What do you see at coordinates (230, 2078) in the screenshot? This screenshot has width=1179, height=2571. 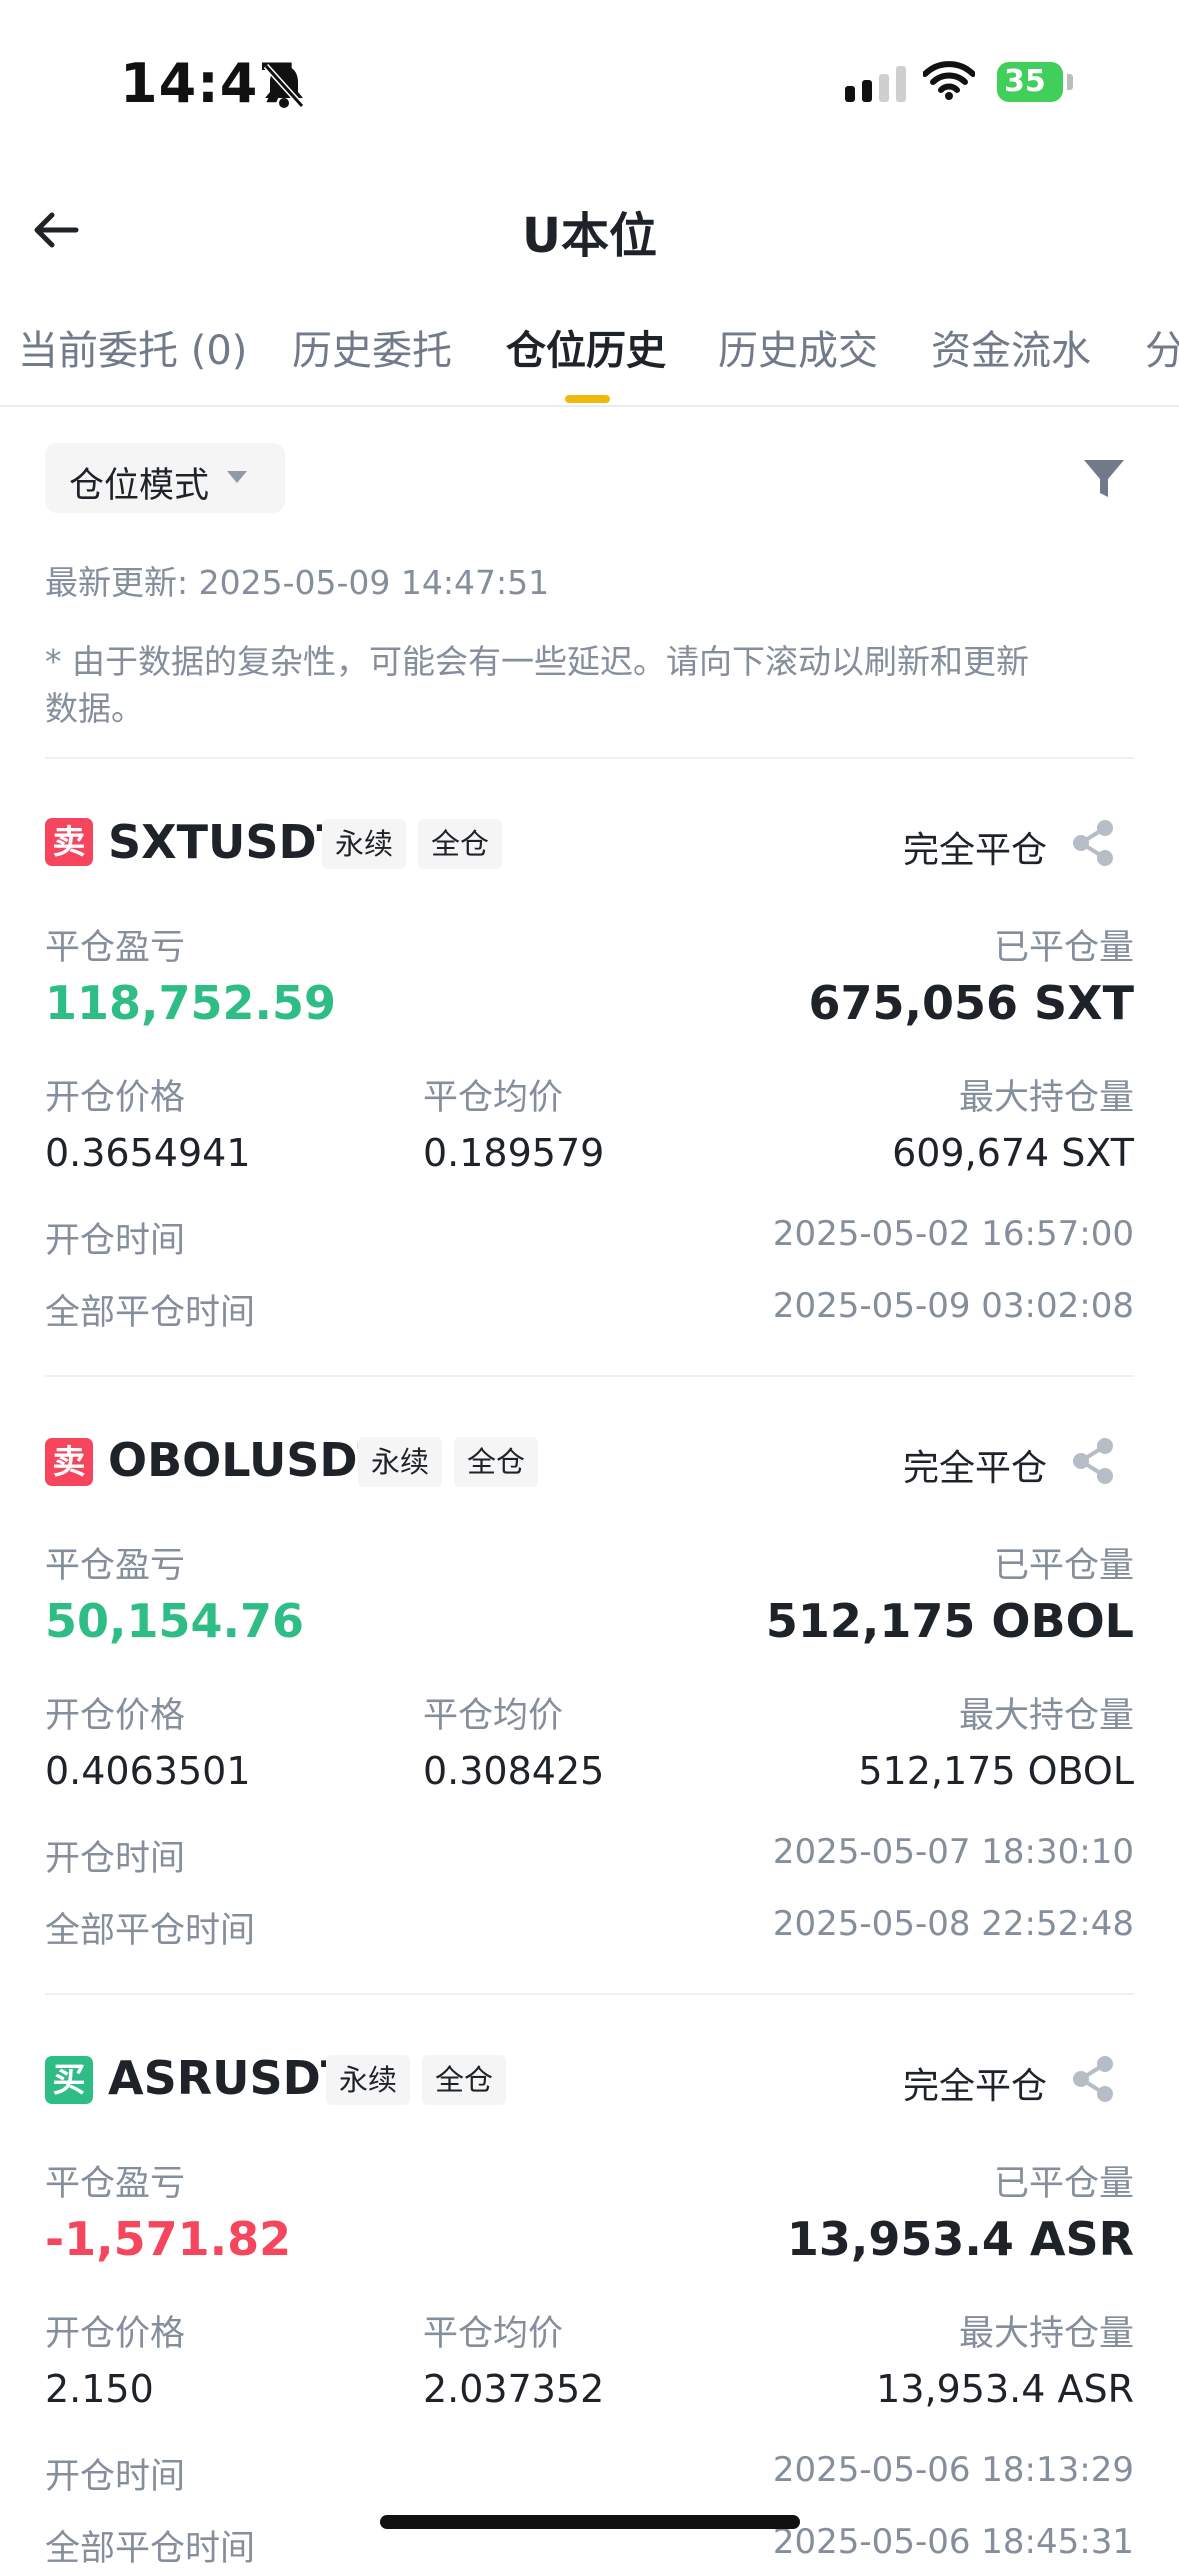 I see `symbol-name: ASRUSDT` at bounding box center [230, 2078].